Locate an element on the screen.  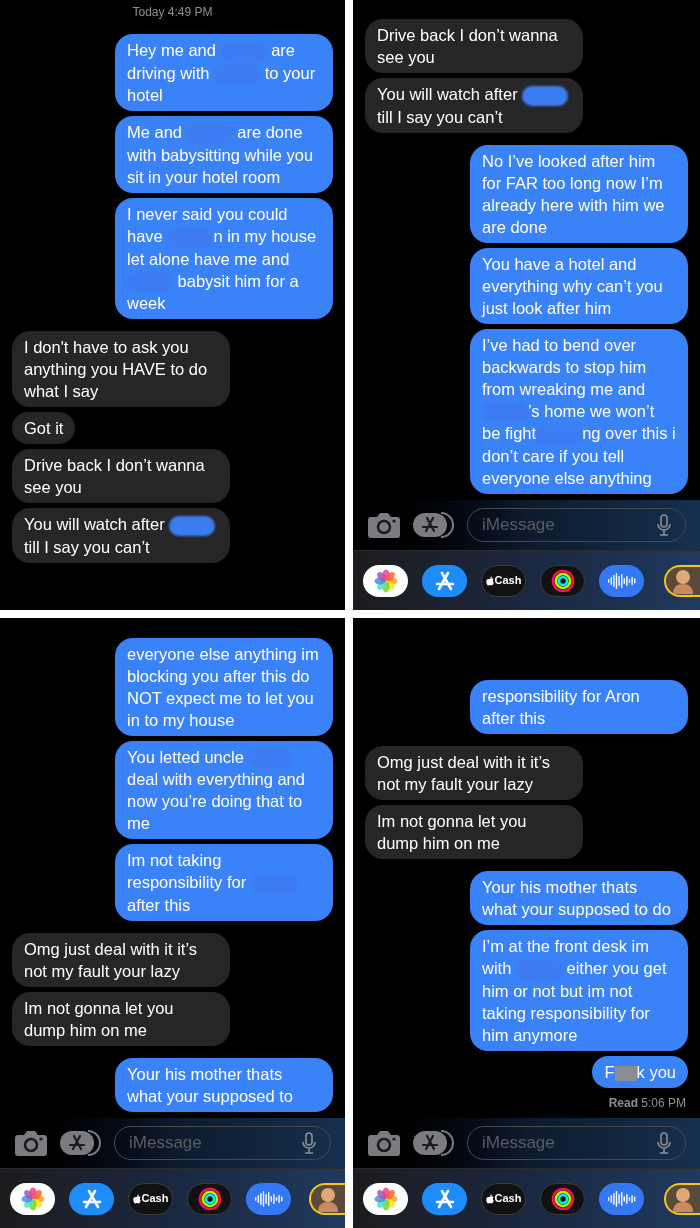
message-bubble: Im not taking responsibility for after this is located at coordinates (224, 882).